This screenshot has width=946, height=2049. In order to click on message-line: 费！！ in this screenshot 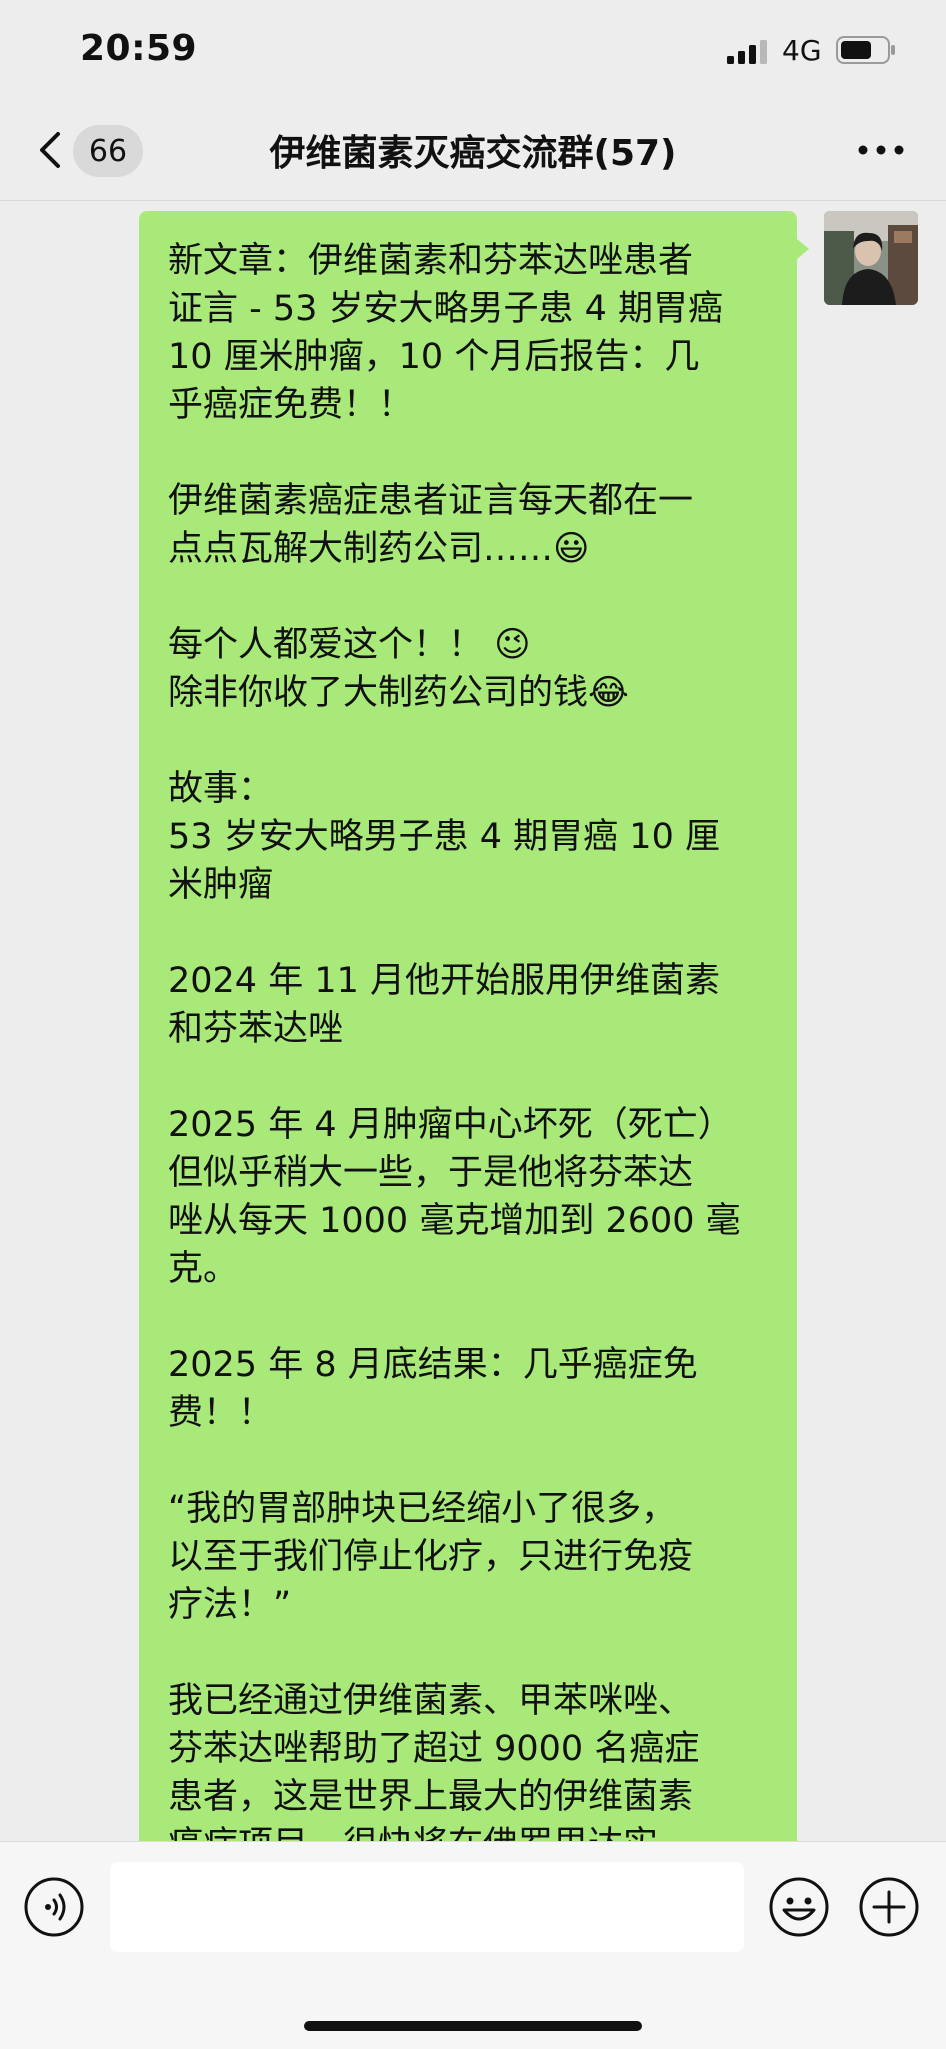, I will do `click(221, 1413)`.